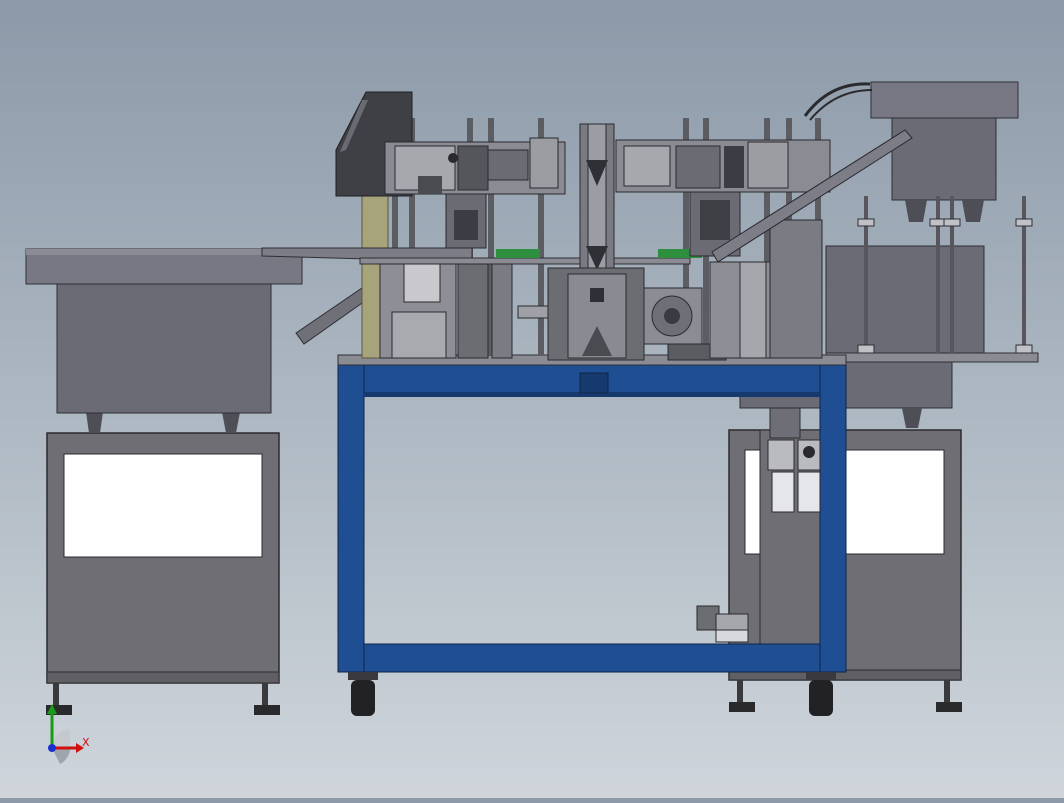  What do you see at coordinates (481, 256) in the screenshot?
I see `left-feed-rail` at bounding box center [481, 256].